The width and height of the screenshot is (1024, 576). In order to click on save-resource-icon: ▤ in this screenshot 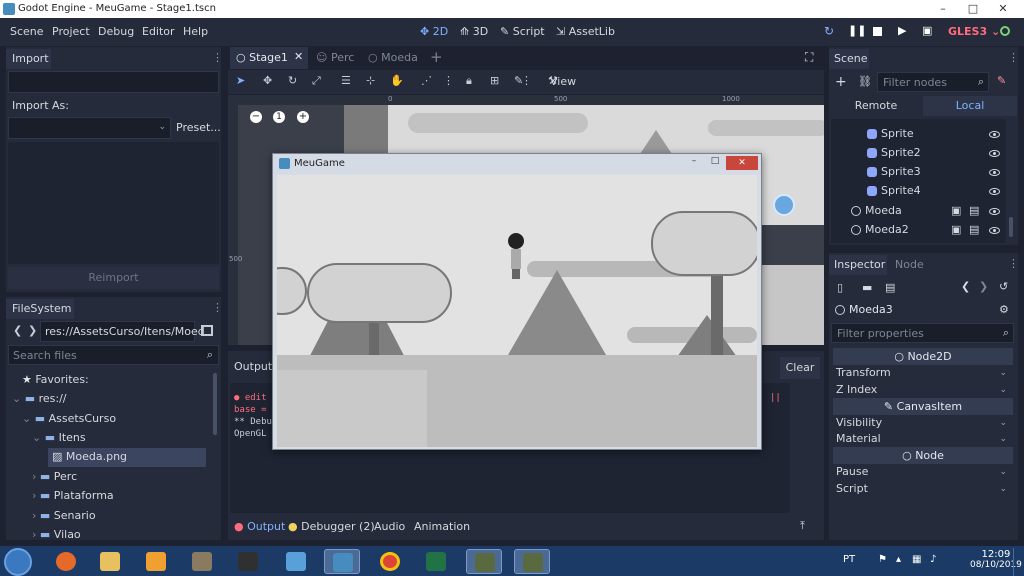, I will do `click(890, 287)`.